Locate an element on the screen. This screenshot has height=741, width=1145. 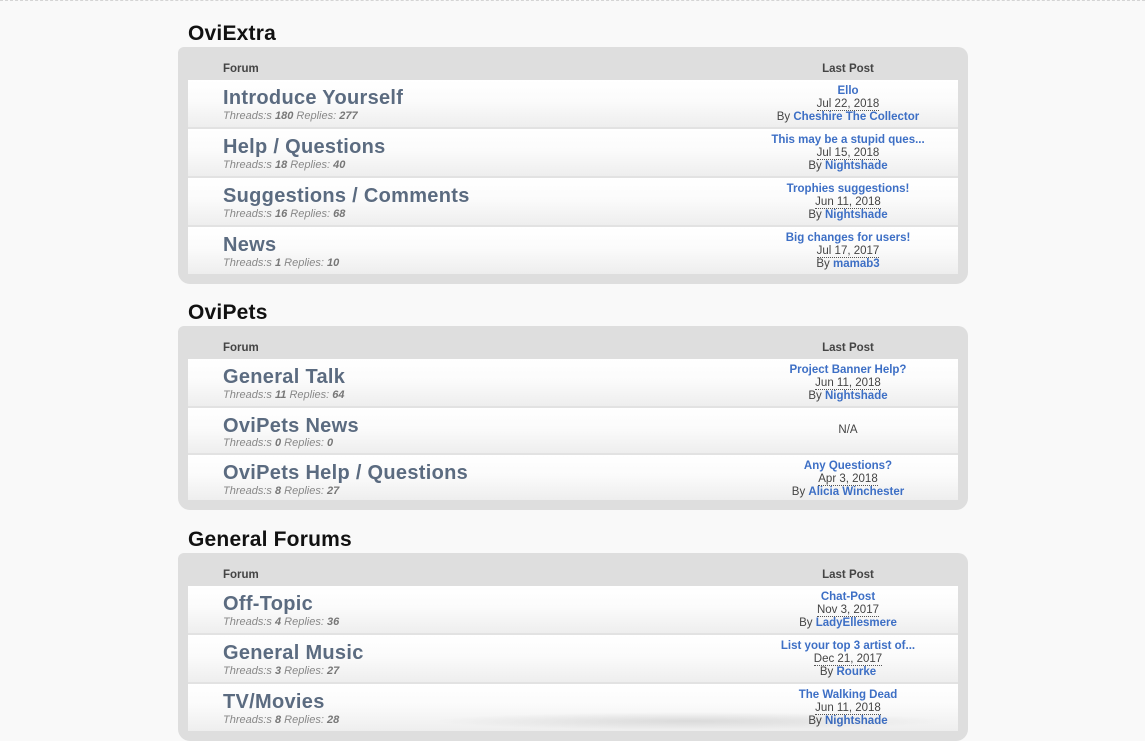
last-post-title: Big changes for users! is located at coordinates (848, 238).